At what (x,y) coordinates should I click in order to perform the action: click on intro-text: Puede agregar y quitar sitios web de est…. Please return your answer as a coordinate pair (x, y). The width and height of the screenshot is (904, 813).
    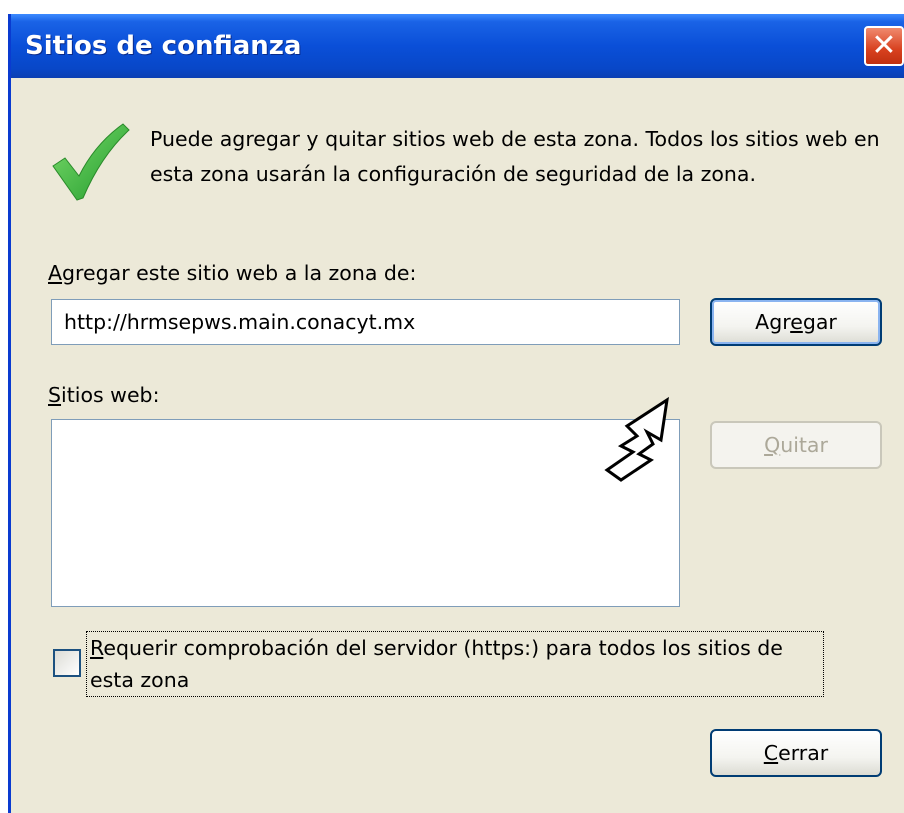
    Looking at the image, I should click on (515, 156).